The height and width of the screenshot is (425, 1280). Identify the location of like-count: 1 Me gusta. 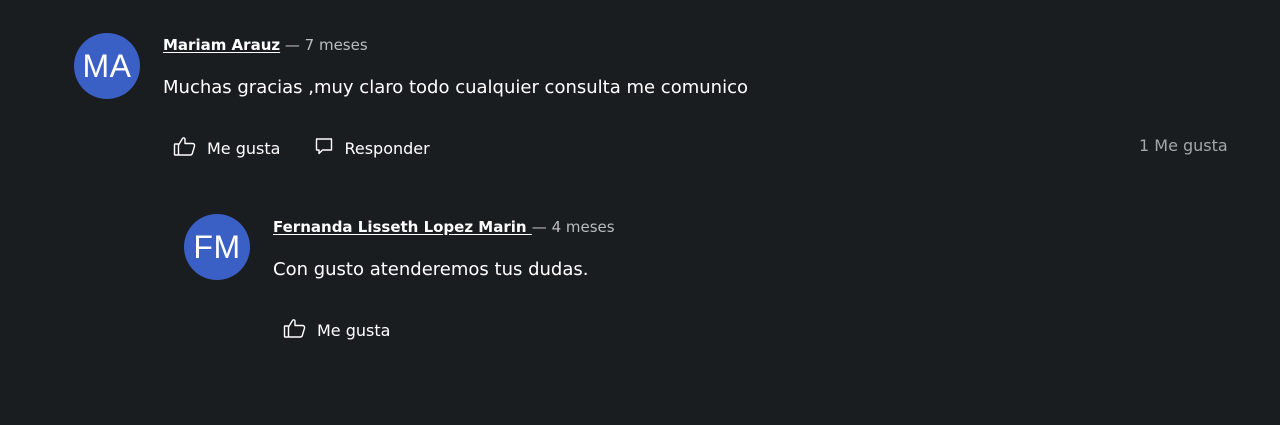
(1183, 145).